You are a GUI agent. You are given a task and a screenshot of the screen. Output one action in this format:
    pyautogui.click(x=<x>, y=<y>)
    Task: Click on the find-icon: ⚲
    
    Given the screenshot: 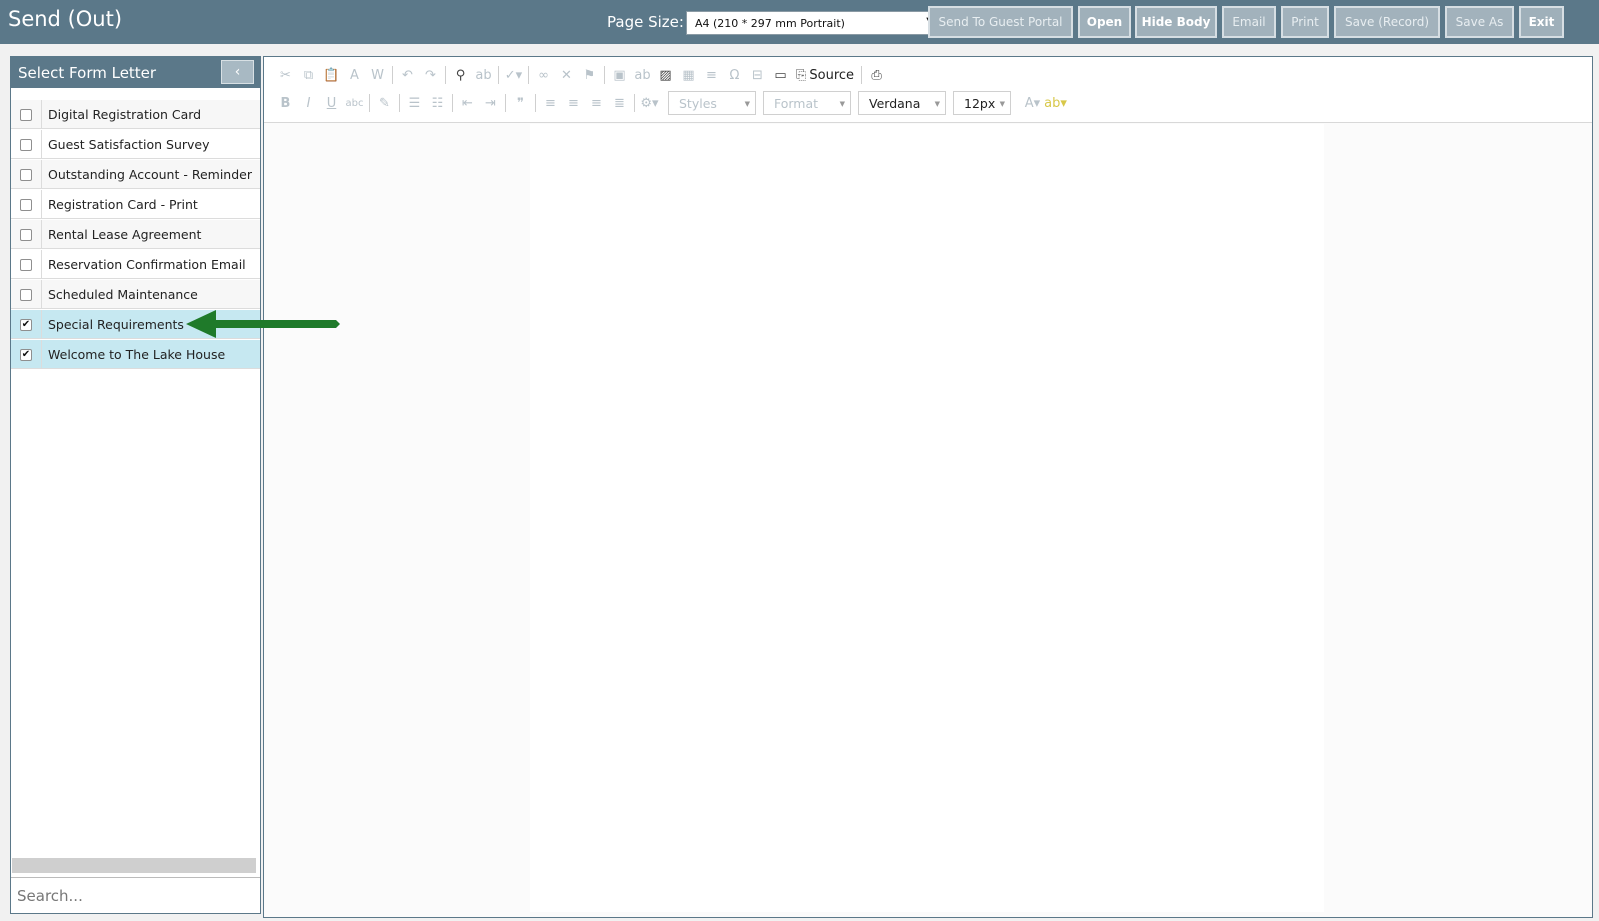 What is the action you would take?
    pyautogui.click(x=460, y=75)
    